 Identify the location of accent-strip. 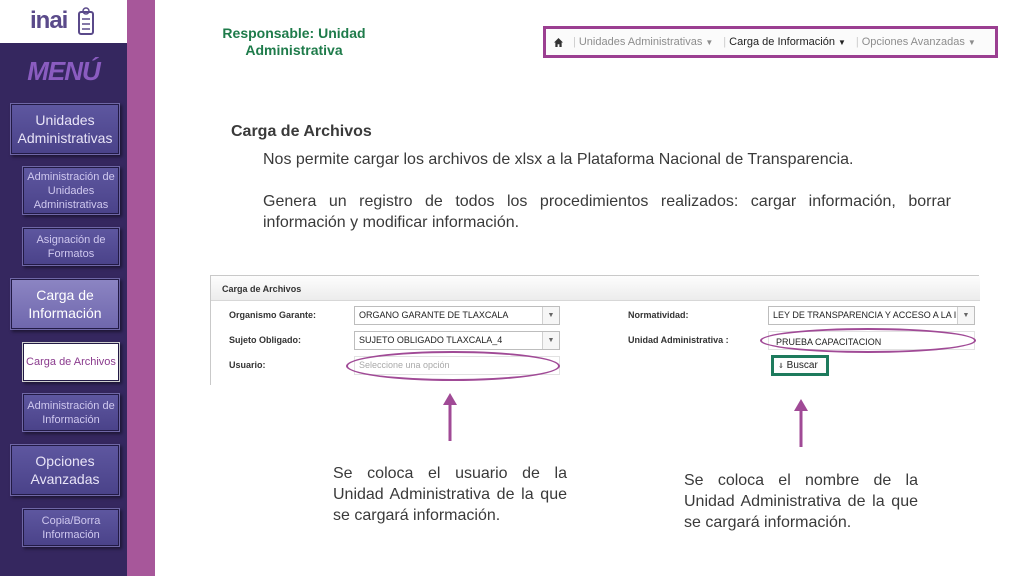
(141, 288).